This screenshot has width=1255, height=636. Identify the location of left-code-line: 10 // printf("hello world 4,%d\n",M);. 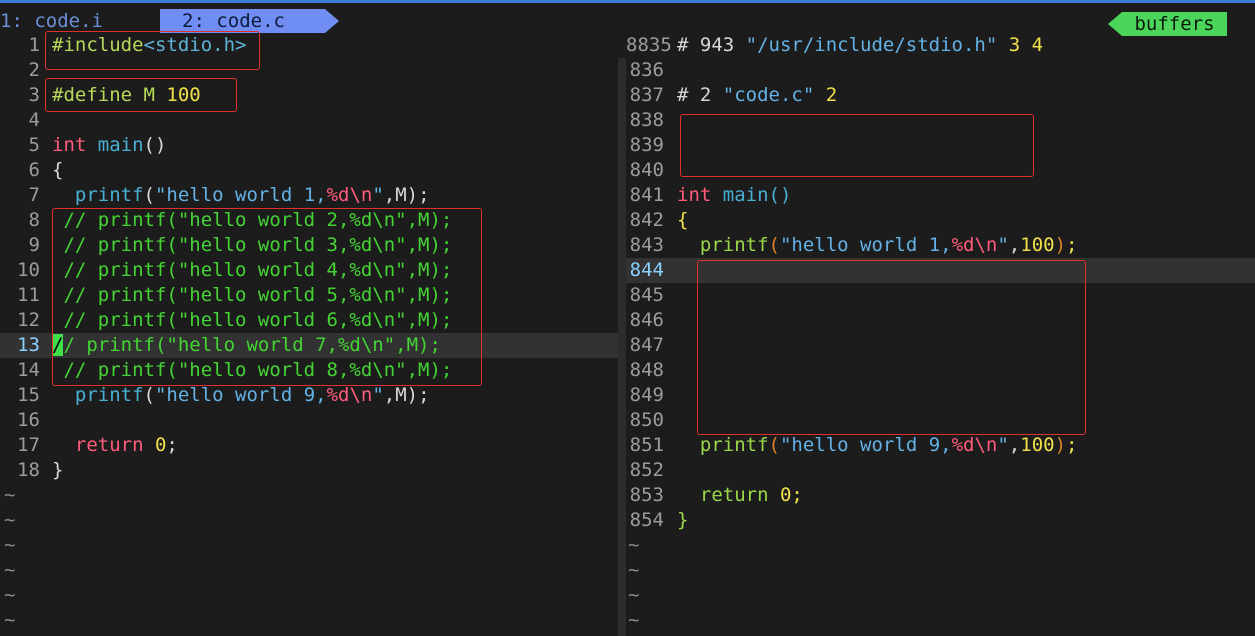
(309, 270).